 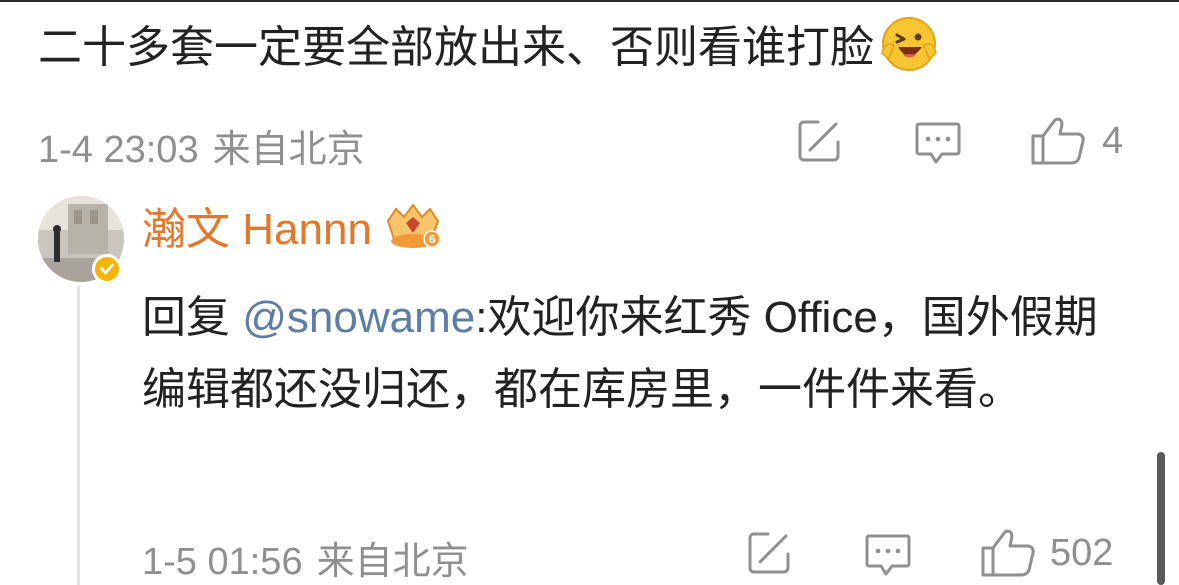 I want to click on reply-comment-button, so click(x=888, y=555).